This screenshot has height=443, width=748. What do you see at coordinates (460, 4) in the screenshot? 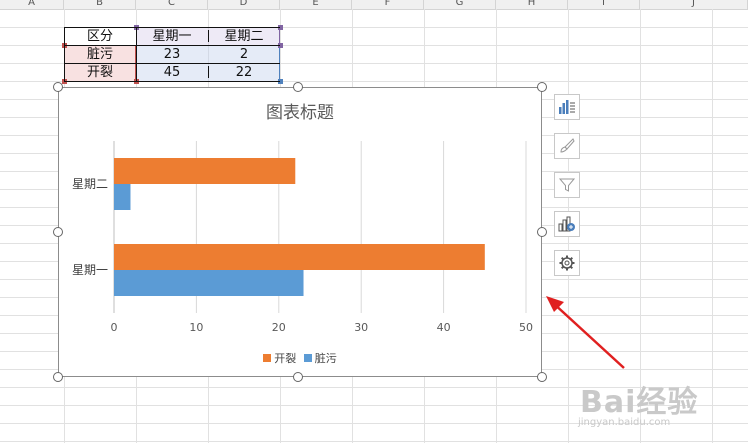
I see `column-header-g: G` at bounding box center [460, 4].